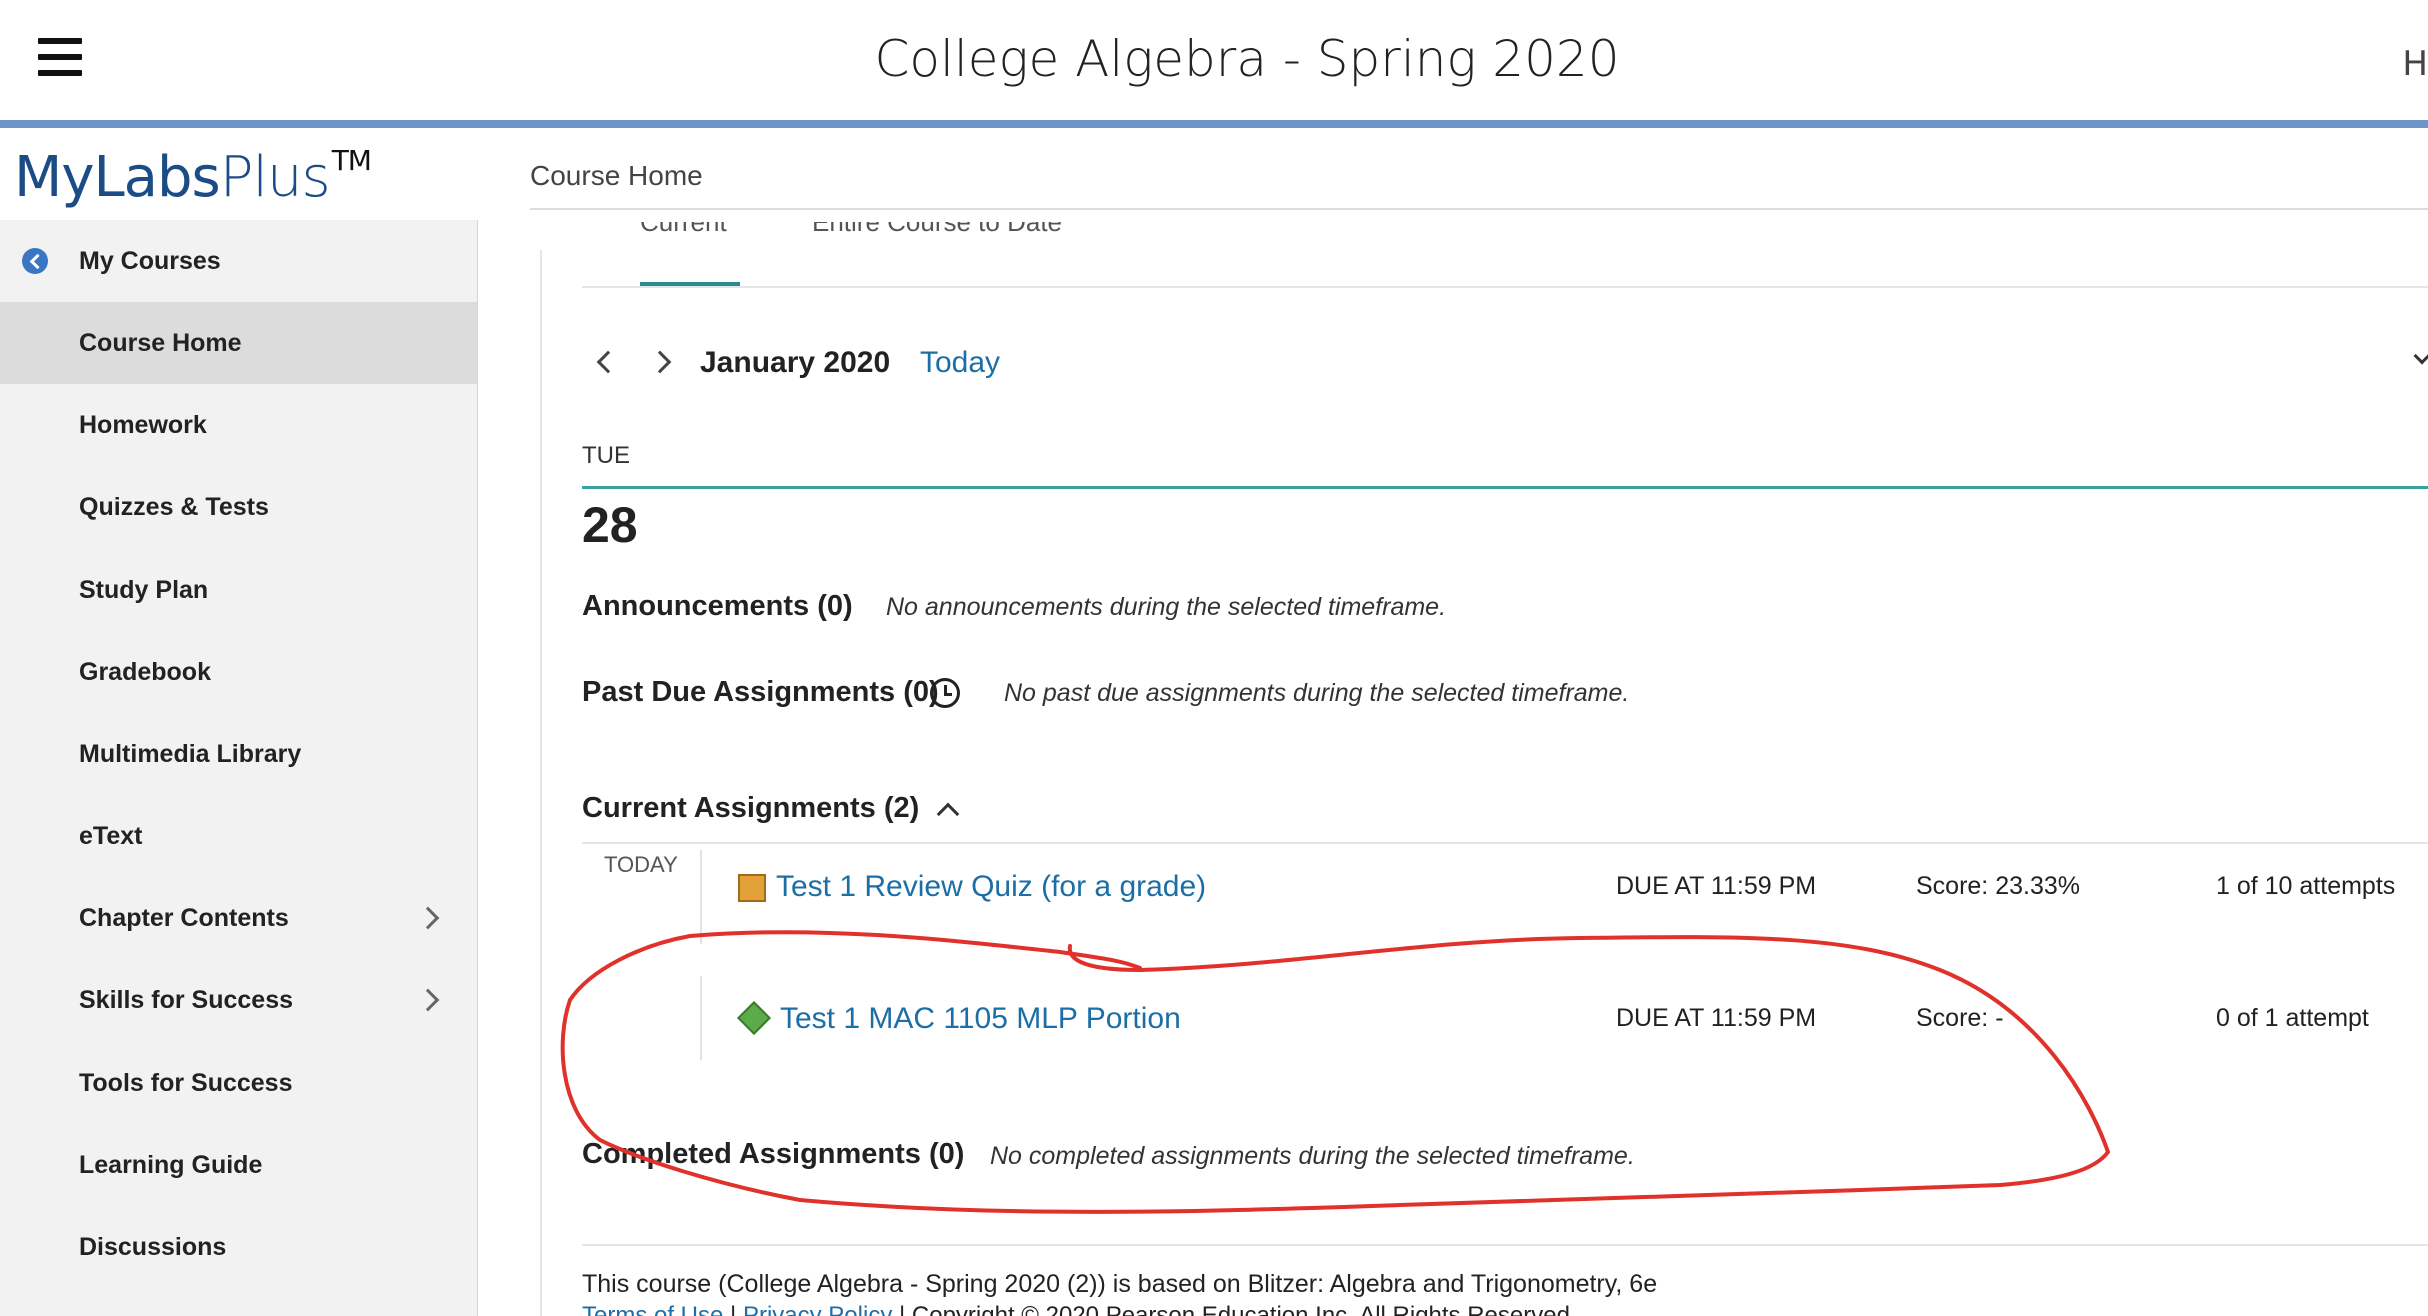 The image size is (2428, 1316). What do you see at coordinates (752, 888) in the screenshot?
I see `quiz-icon` at bounding box center [752, 888].